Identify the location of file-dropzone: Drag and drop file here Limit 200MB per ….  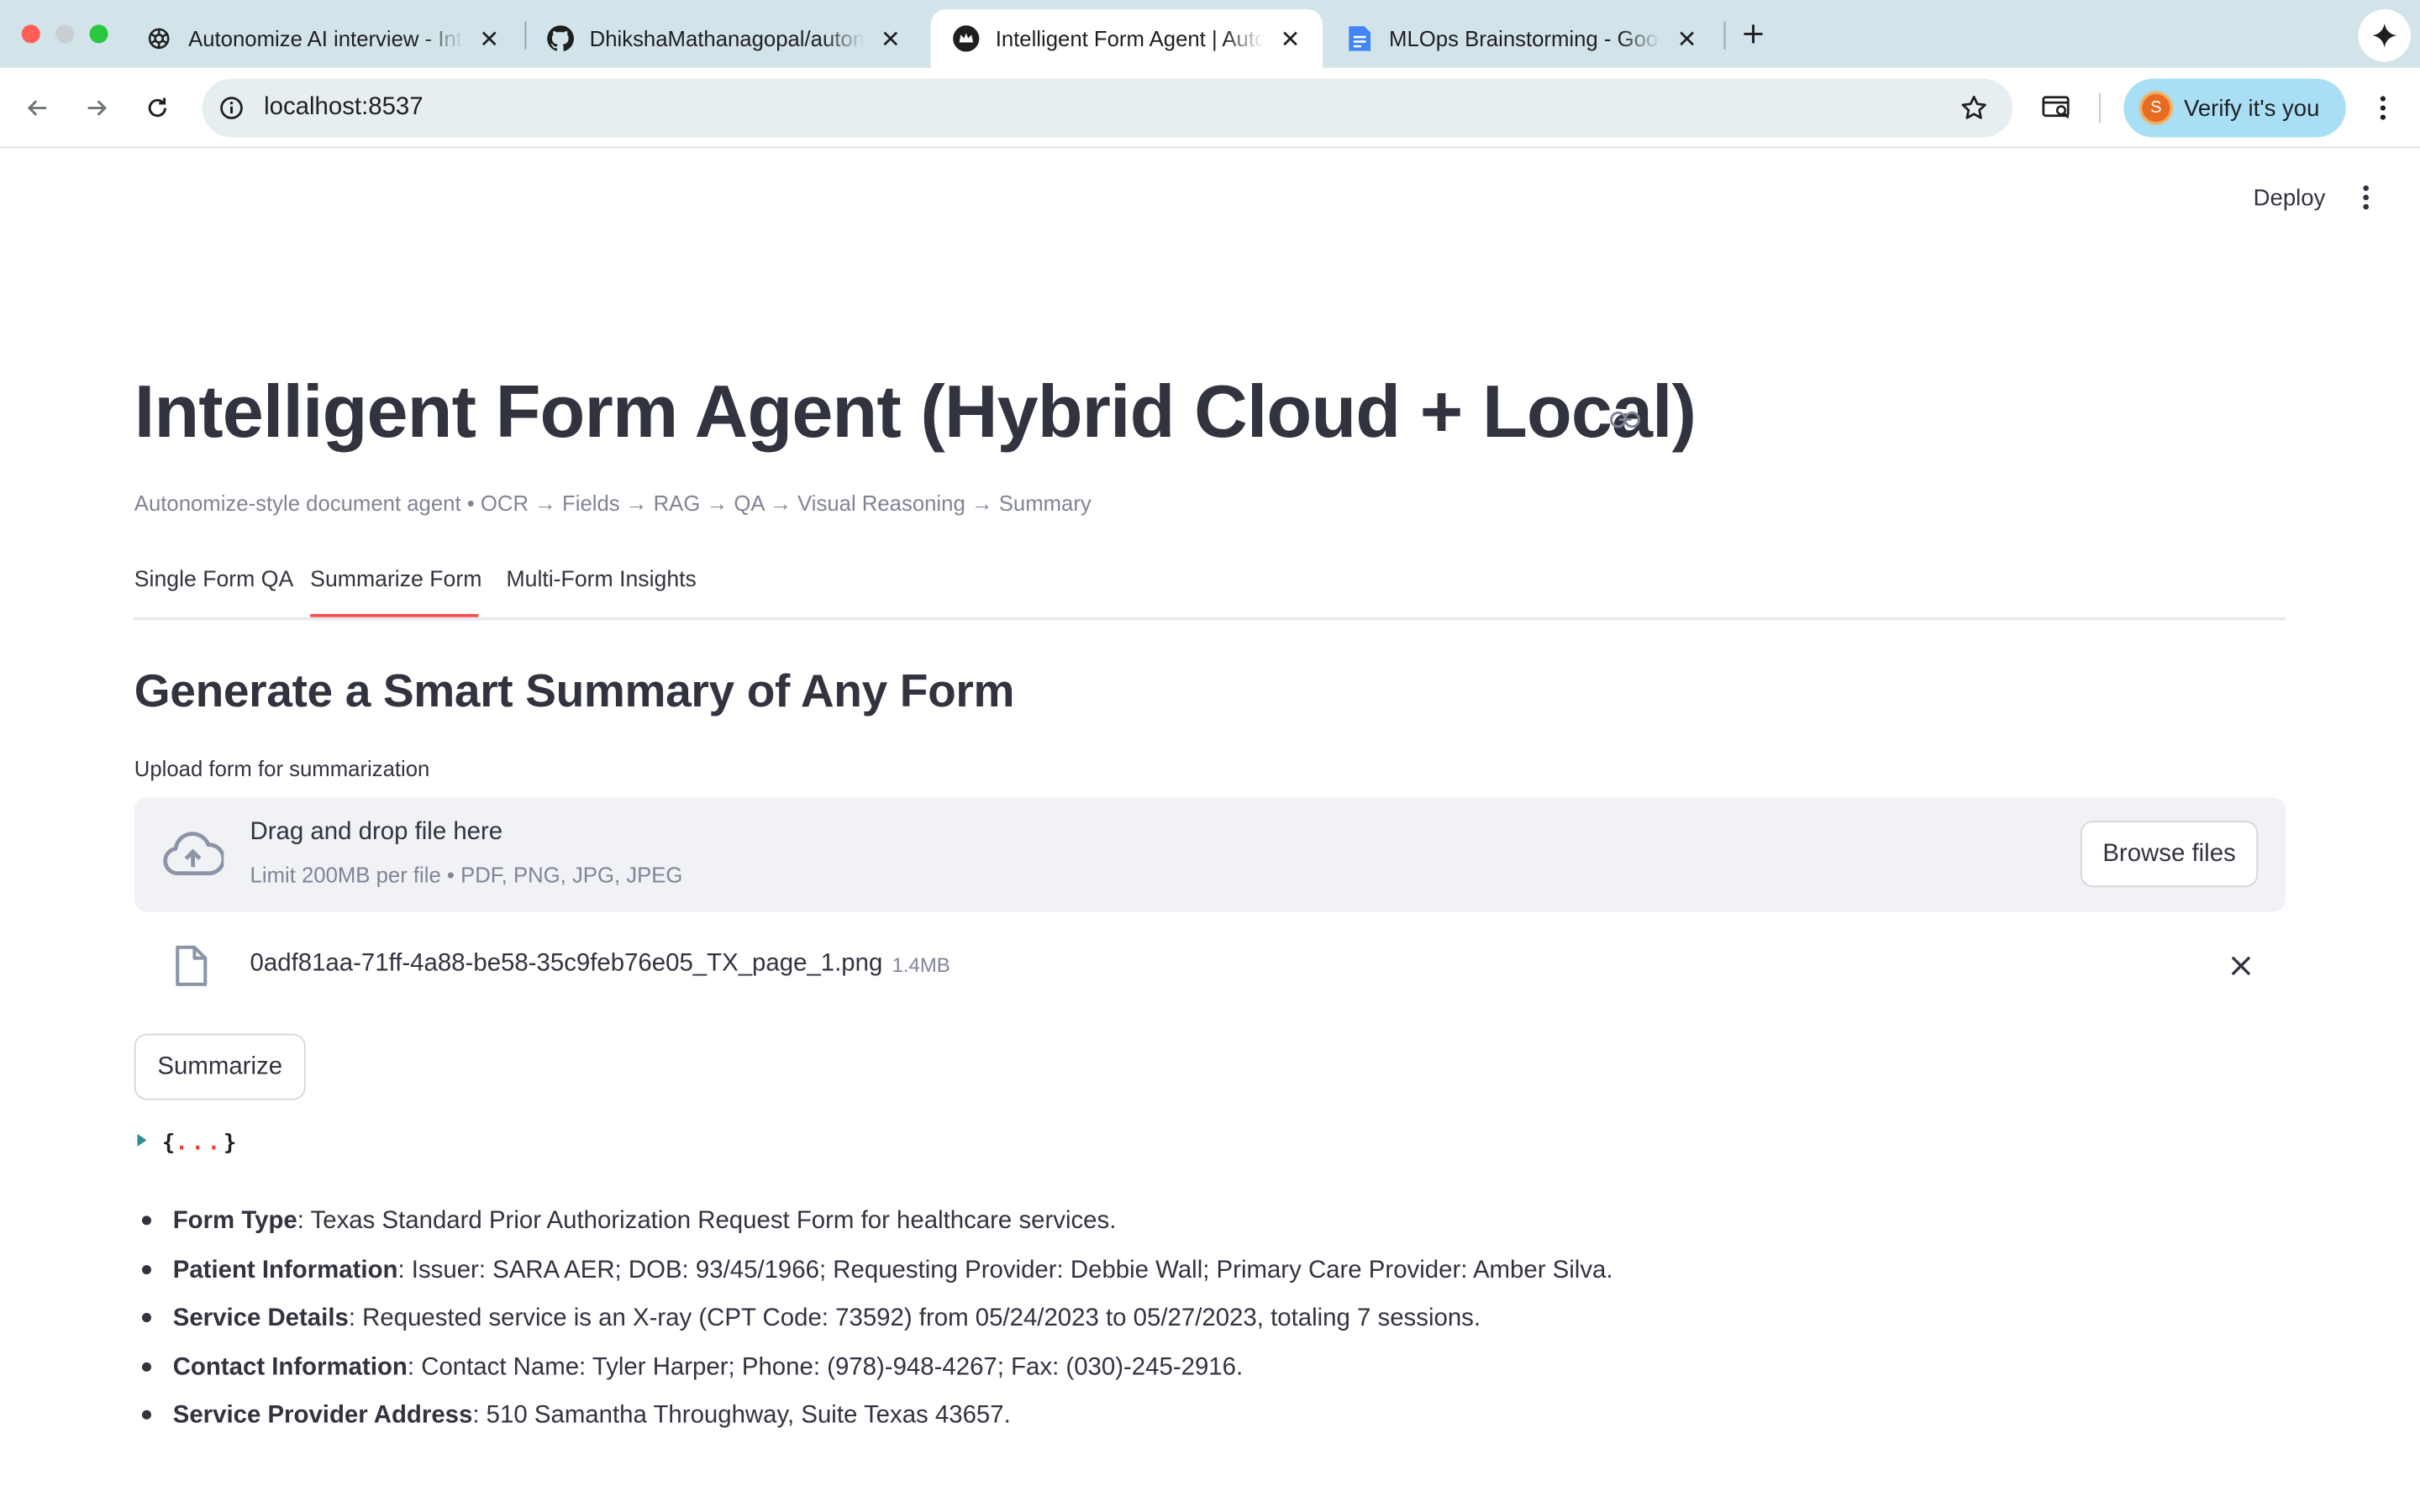
(1210, 854).